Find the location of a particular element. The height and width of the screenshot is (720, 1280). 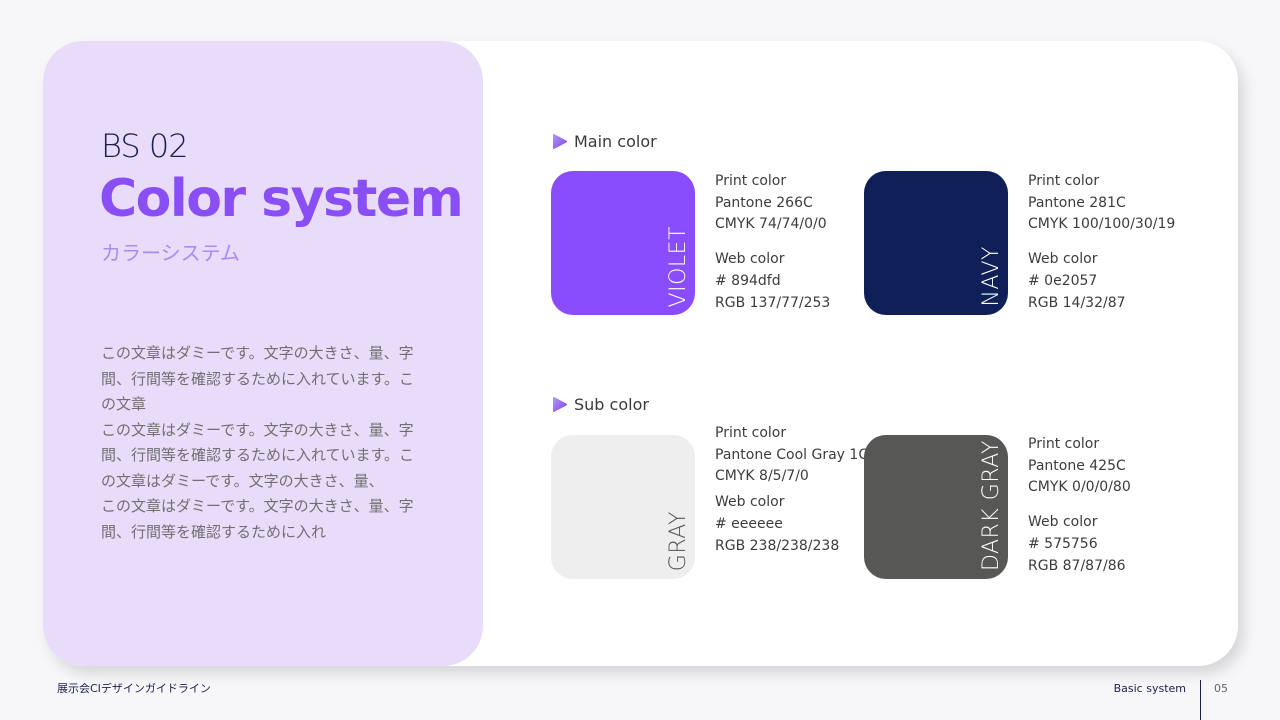

footer-page-number: 05 is located at coordinates (1221, 688).